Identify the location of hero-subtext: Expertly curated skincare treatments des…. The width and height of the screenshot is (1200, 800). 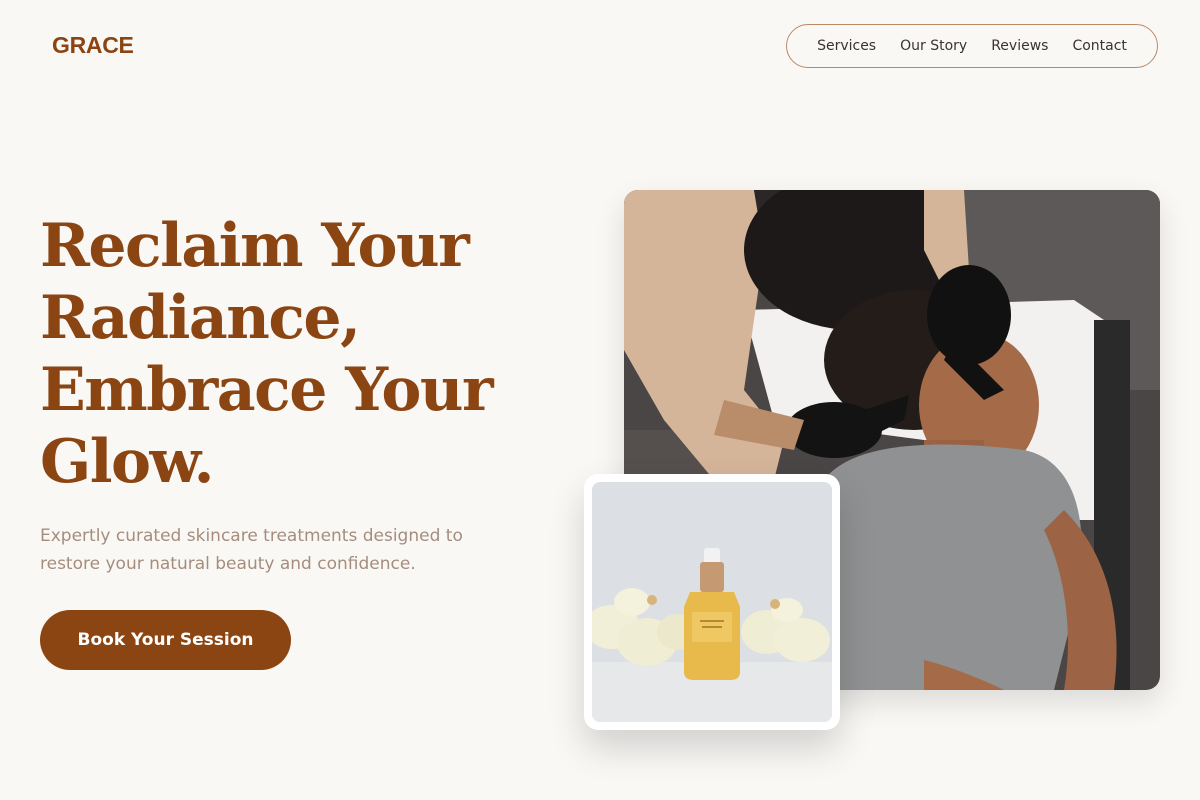
(251, 550).